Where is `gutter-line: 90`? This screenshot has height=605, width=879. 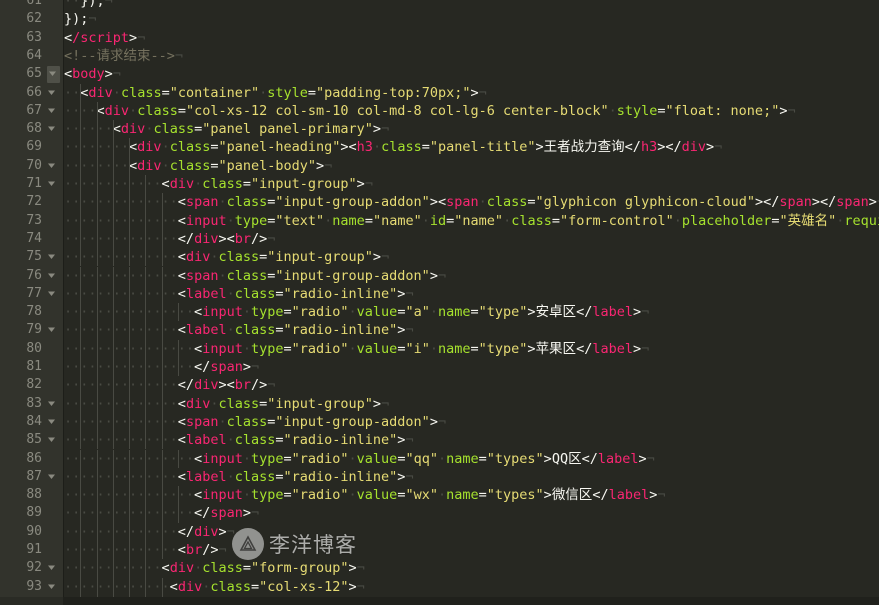 gutter-line: 90 is located at coordinates (31, 532).